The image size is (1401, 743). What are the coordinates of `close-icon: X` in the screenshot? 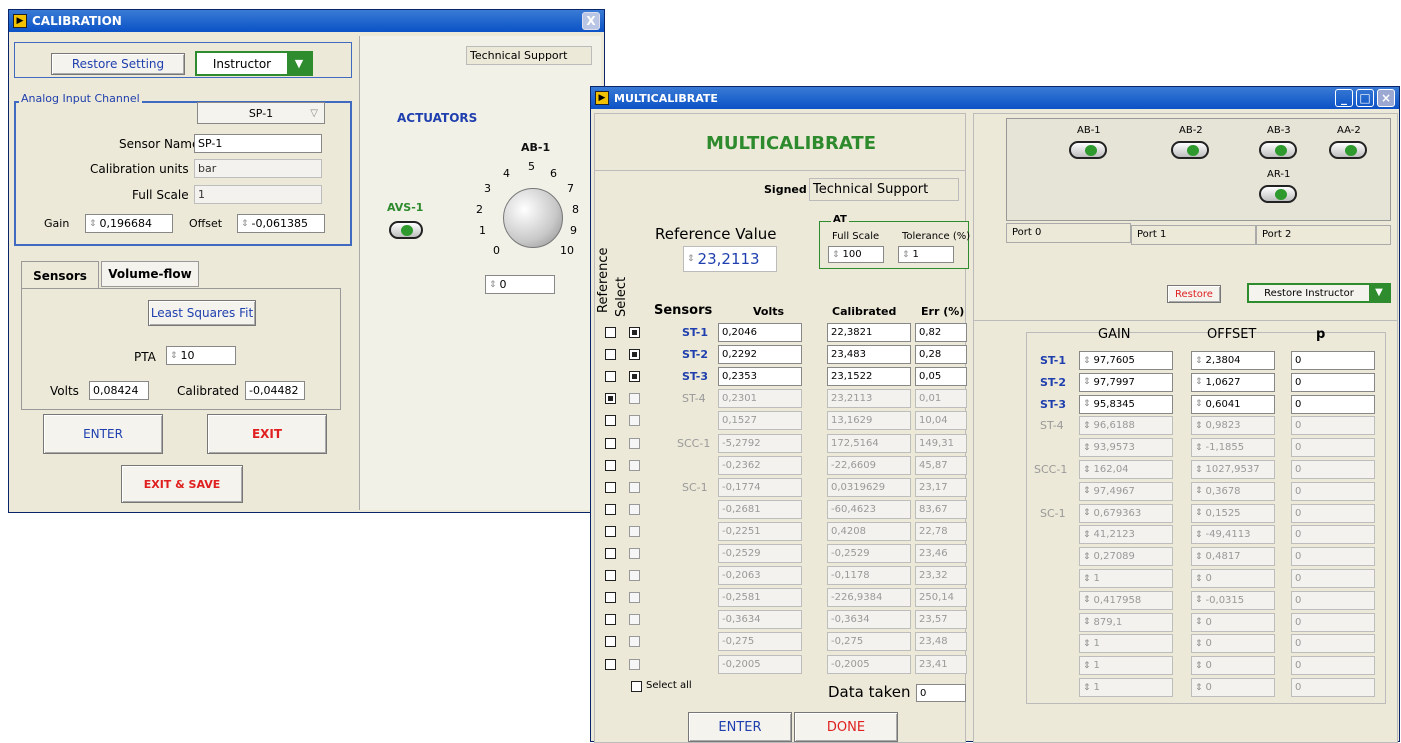 It's located at (591, 21).